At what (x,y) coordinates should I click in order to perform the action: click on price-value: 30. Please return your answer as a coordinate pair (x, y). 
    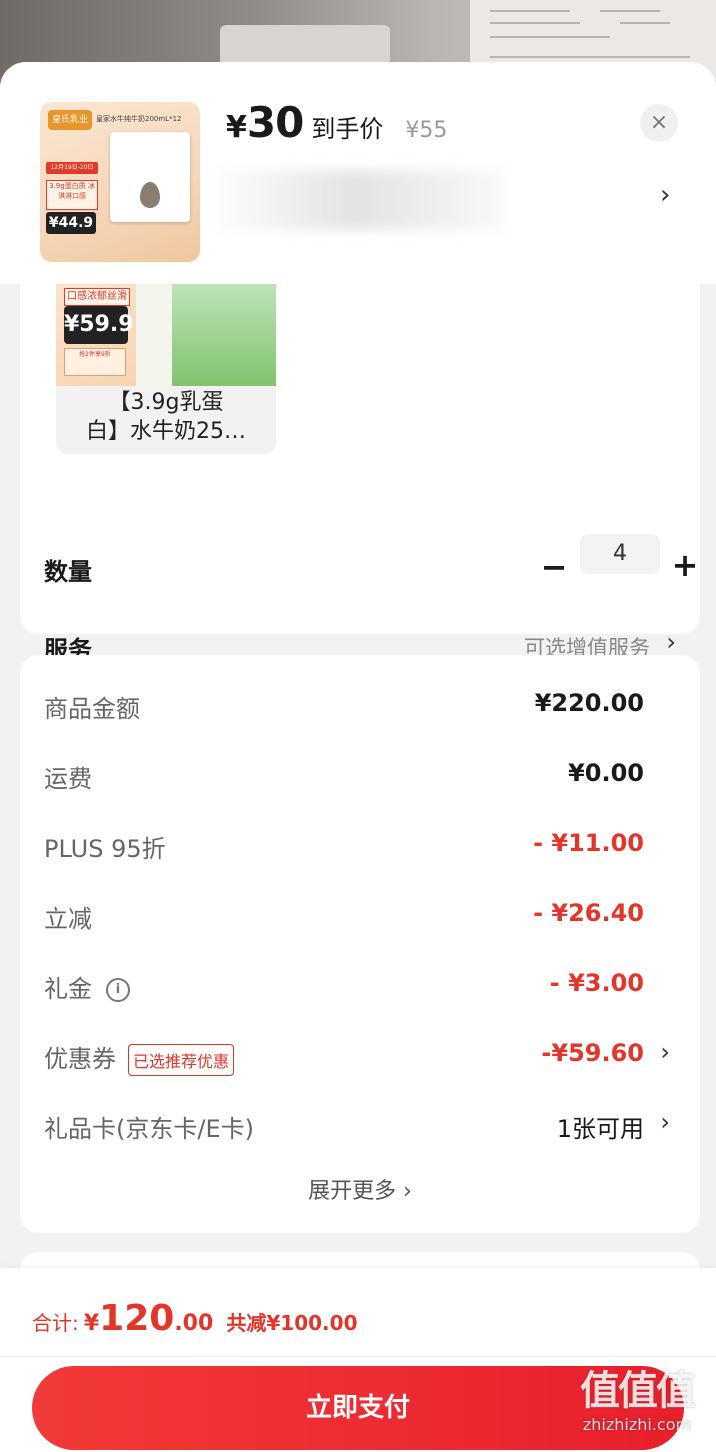
    Looking at the image, I should click on (275, 122).